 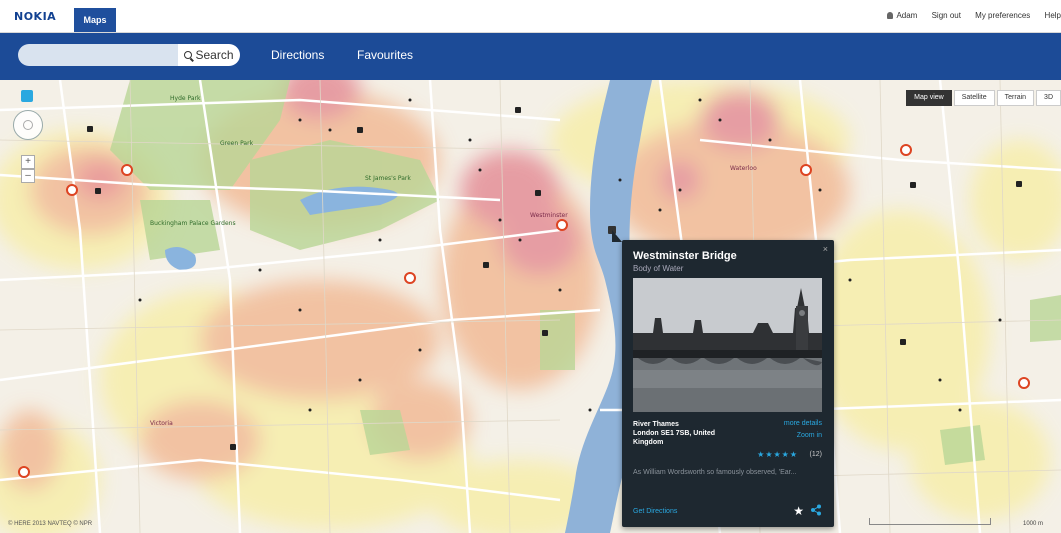 I want to click on scale-bar, so click(x=930, y=521).